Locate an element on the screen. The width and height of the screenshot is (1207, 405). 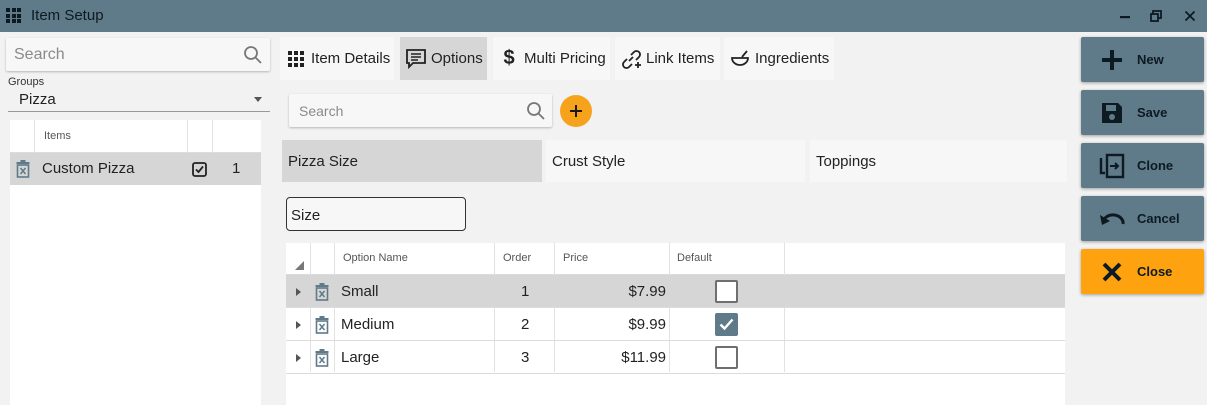
save-button-label: Save is located at coordinates (1152, 112).